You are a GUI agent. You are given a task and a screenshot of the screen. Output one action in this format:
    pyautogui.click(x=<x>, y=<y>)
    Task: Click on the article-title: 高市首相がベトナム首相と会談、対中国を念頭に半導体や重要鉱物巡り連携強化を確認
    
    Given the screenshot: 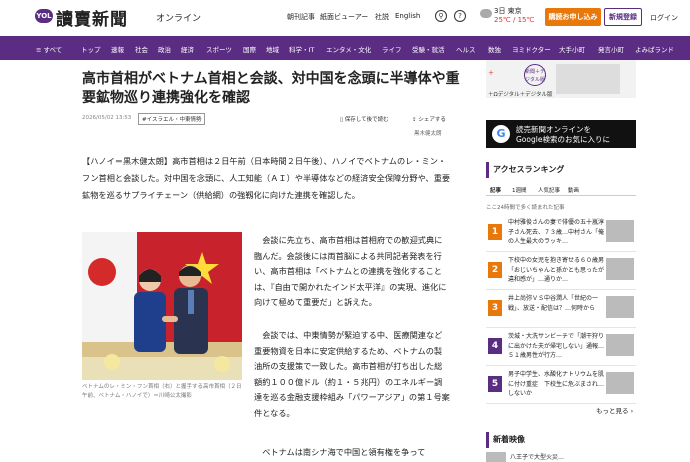 What is the action you would take?
    pyautogui.click(x=271, y=88)
    